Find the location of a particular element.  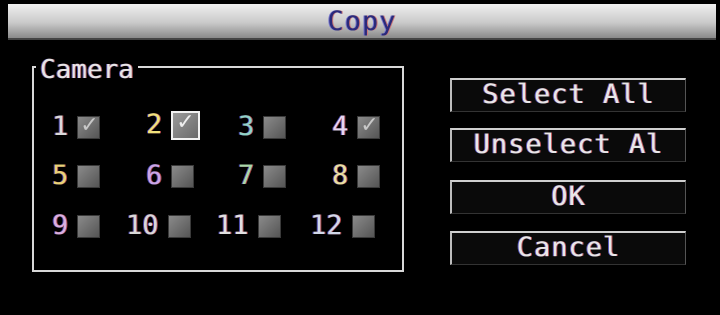

camera-option-3: 3 is located at coordinates (262, 127).